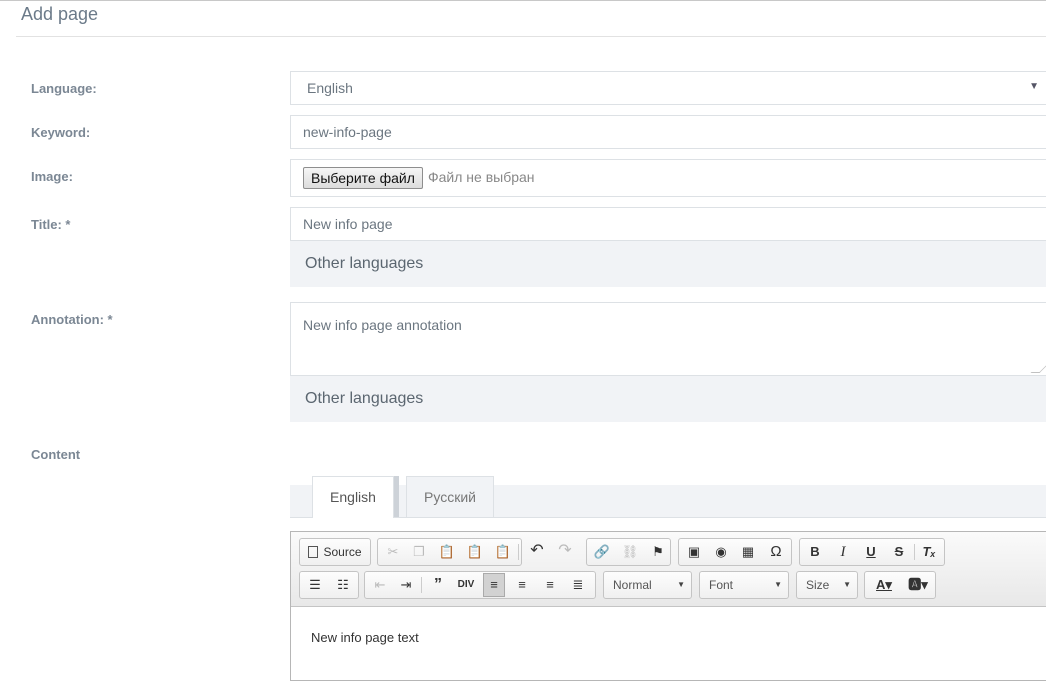  What do you see at coordinates (313, 552) in the screenshot?
I see `source-icon` at bounding box center [313, 552].